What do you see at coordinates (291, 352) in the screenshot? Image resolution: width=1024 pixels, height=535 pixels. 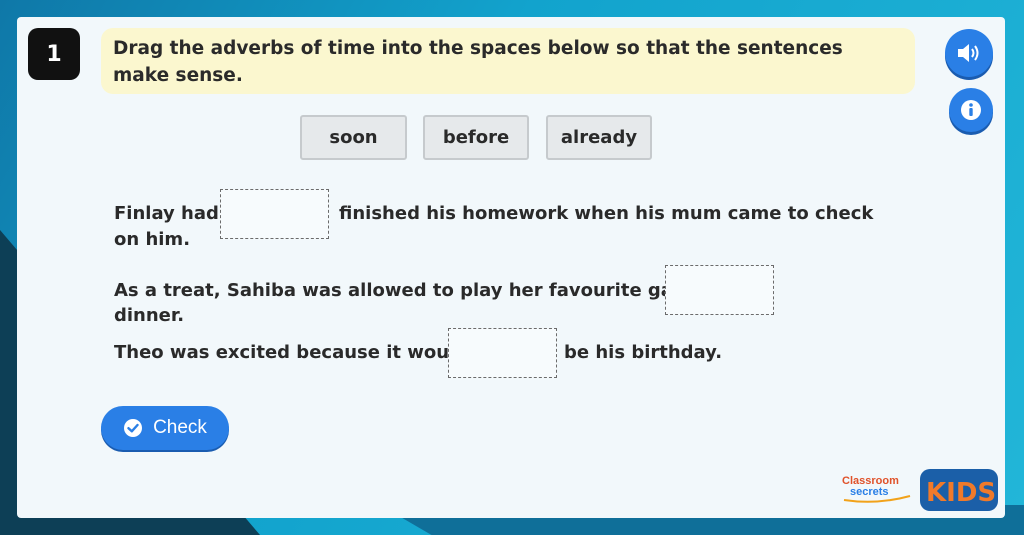 I see `sentence-3-start: Theo was excited because it would` at bounding box center [291, 352].